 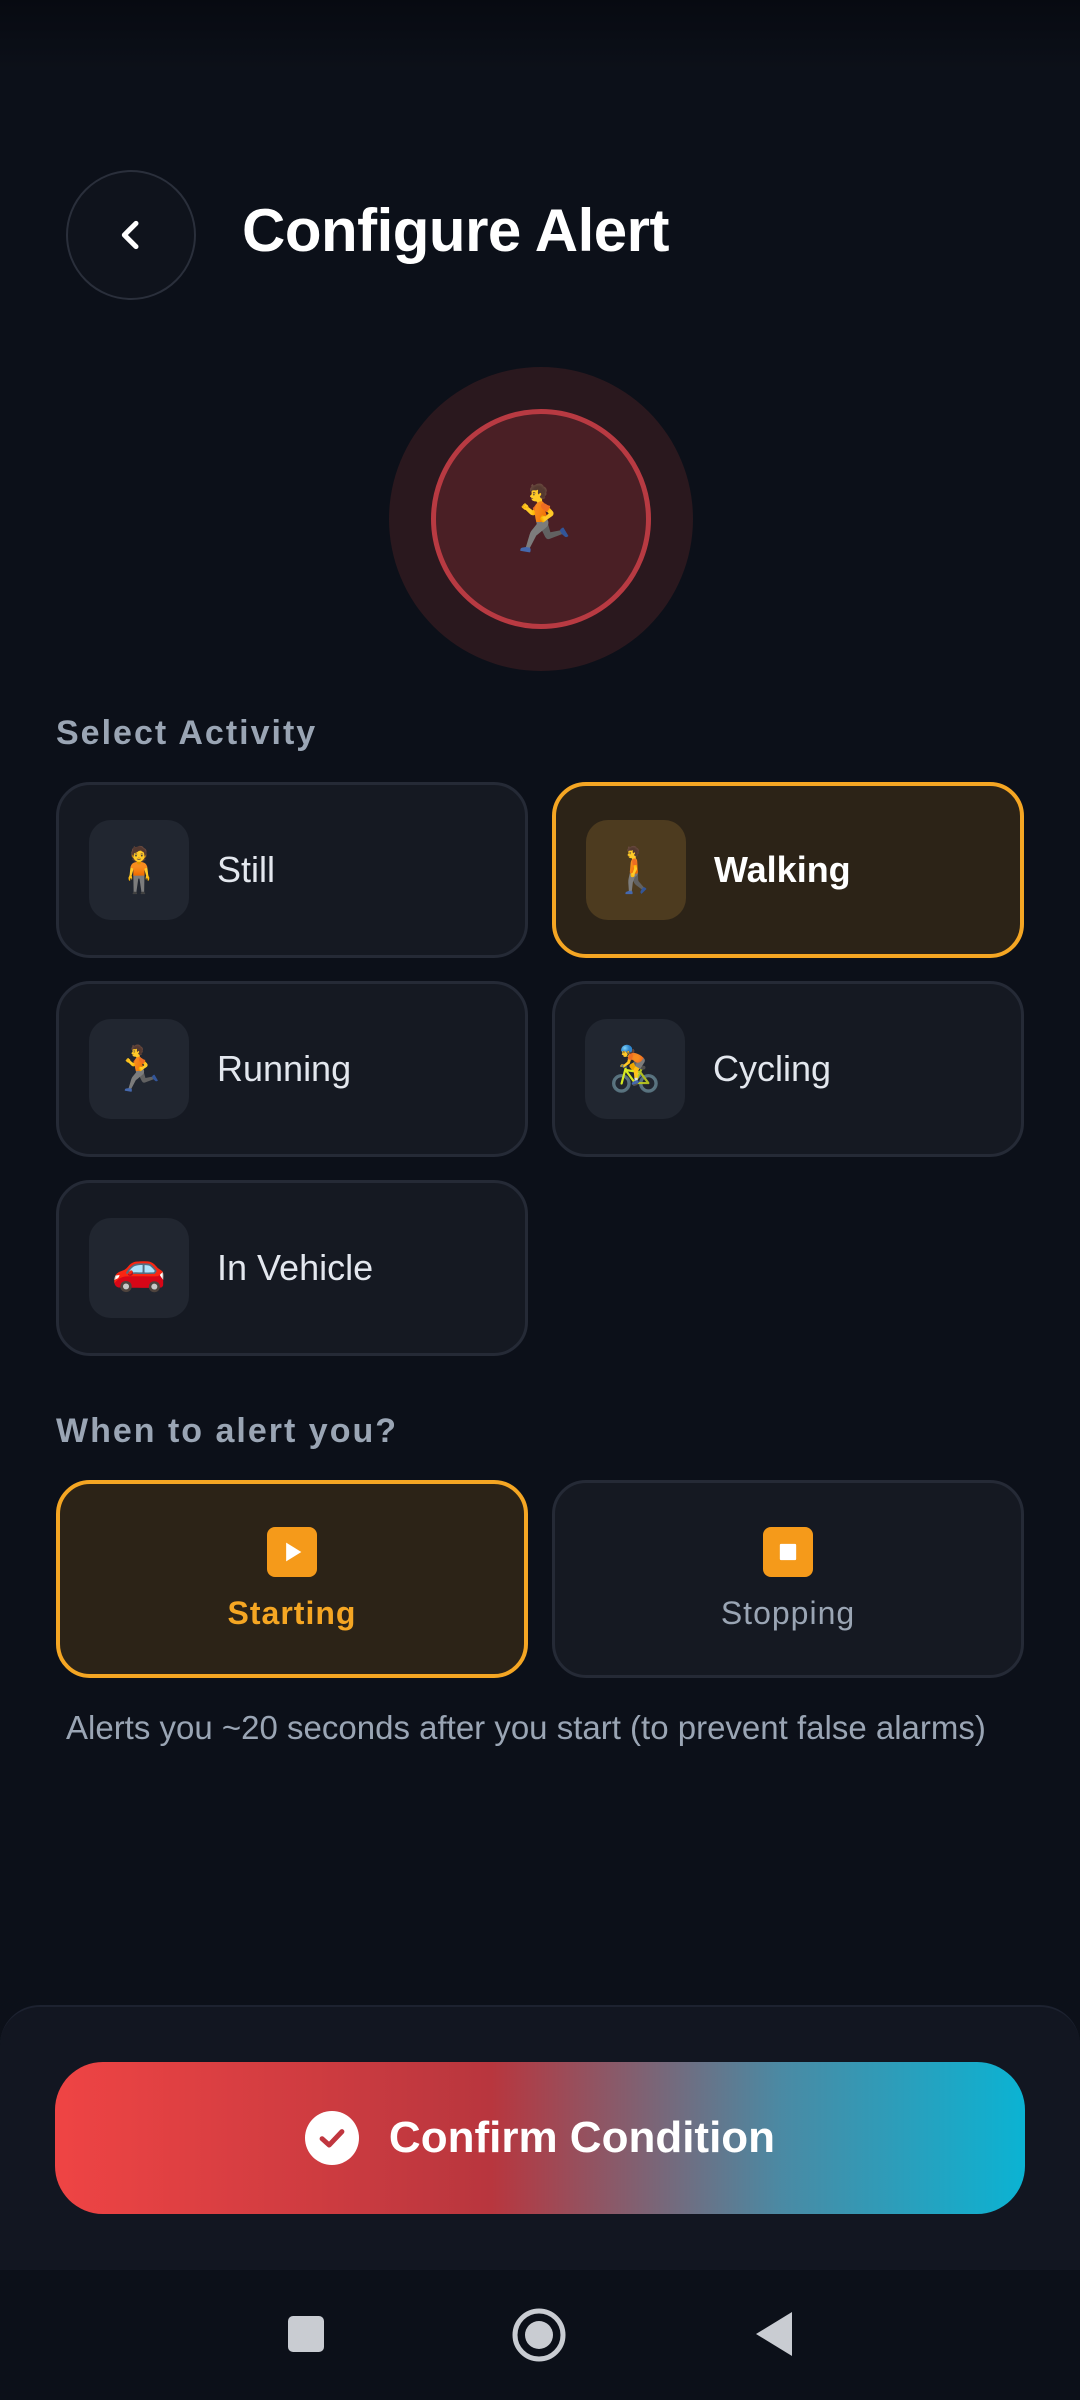 I want to click on activity-card-still: 🧍 Still, so click(x=292, y=870).